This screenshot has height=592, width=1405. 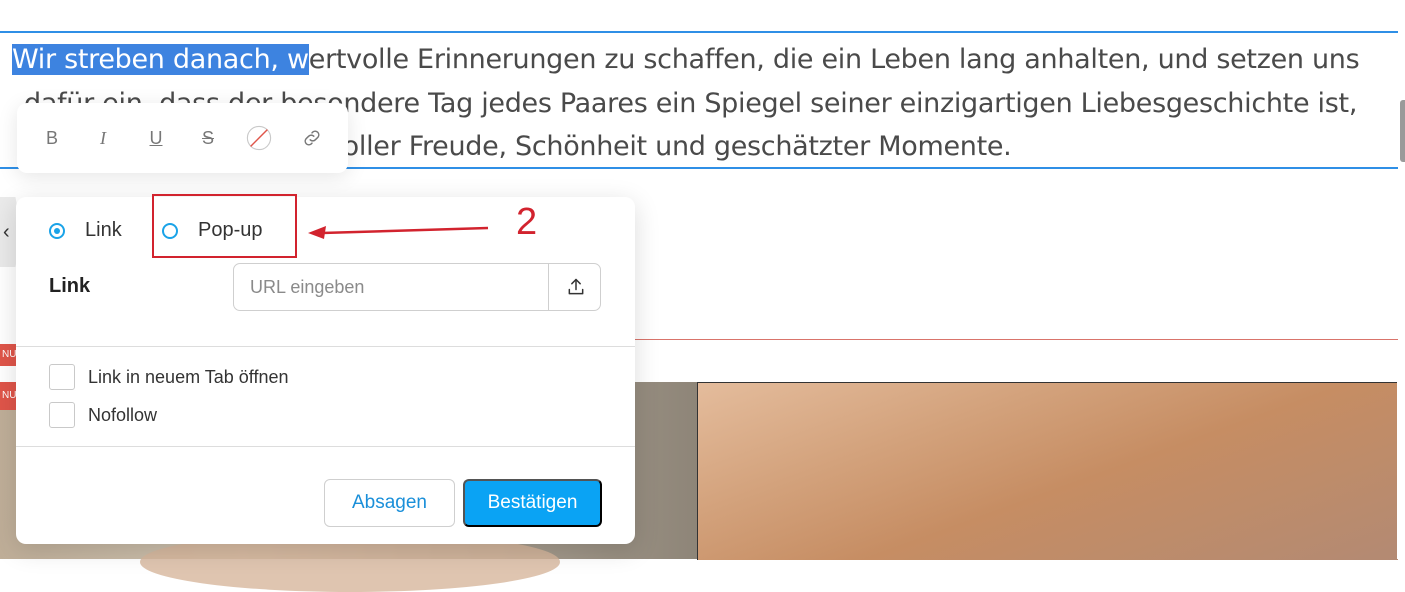 I want to click on nofollow-checkbox: Nofollow, so click(x=103, y=415).